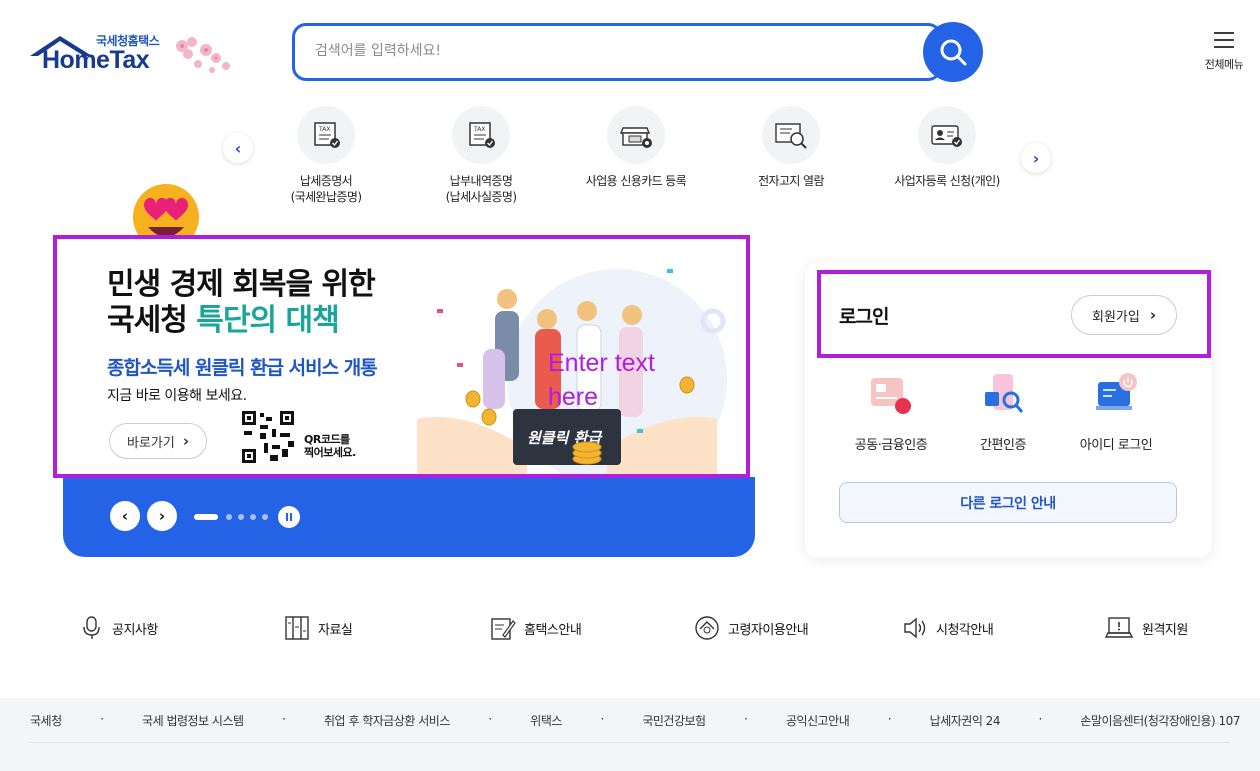  Describe the element at coordinates (297, 628) in the screenshot. I see `archive-icon` at that location.